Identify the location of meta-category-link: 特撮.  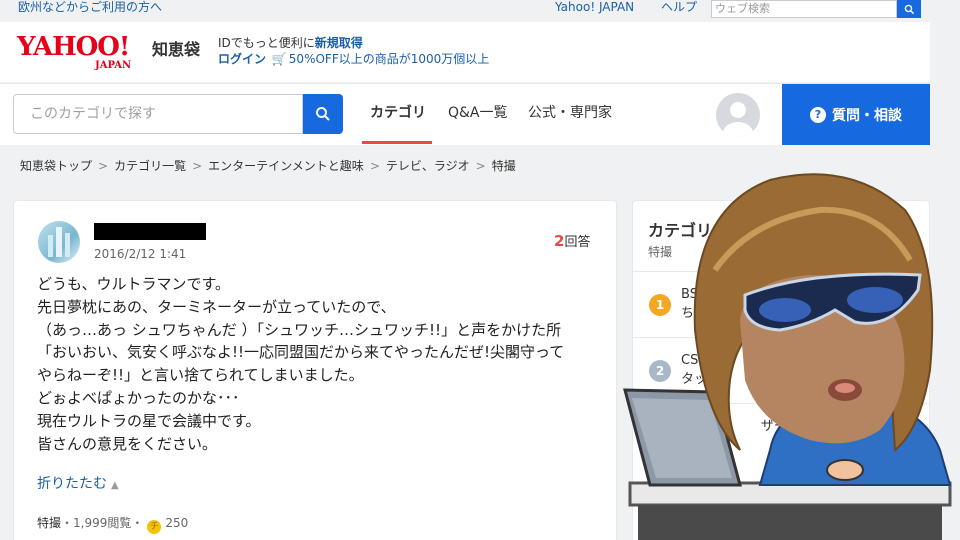
(49, 523).